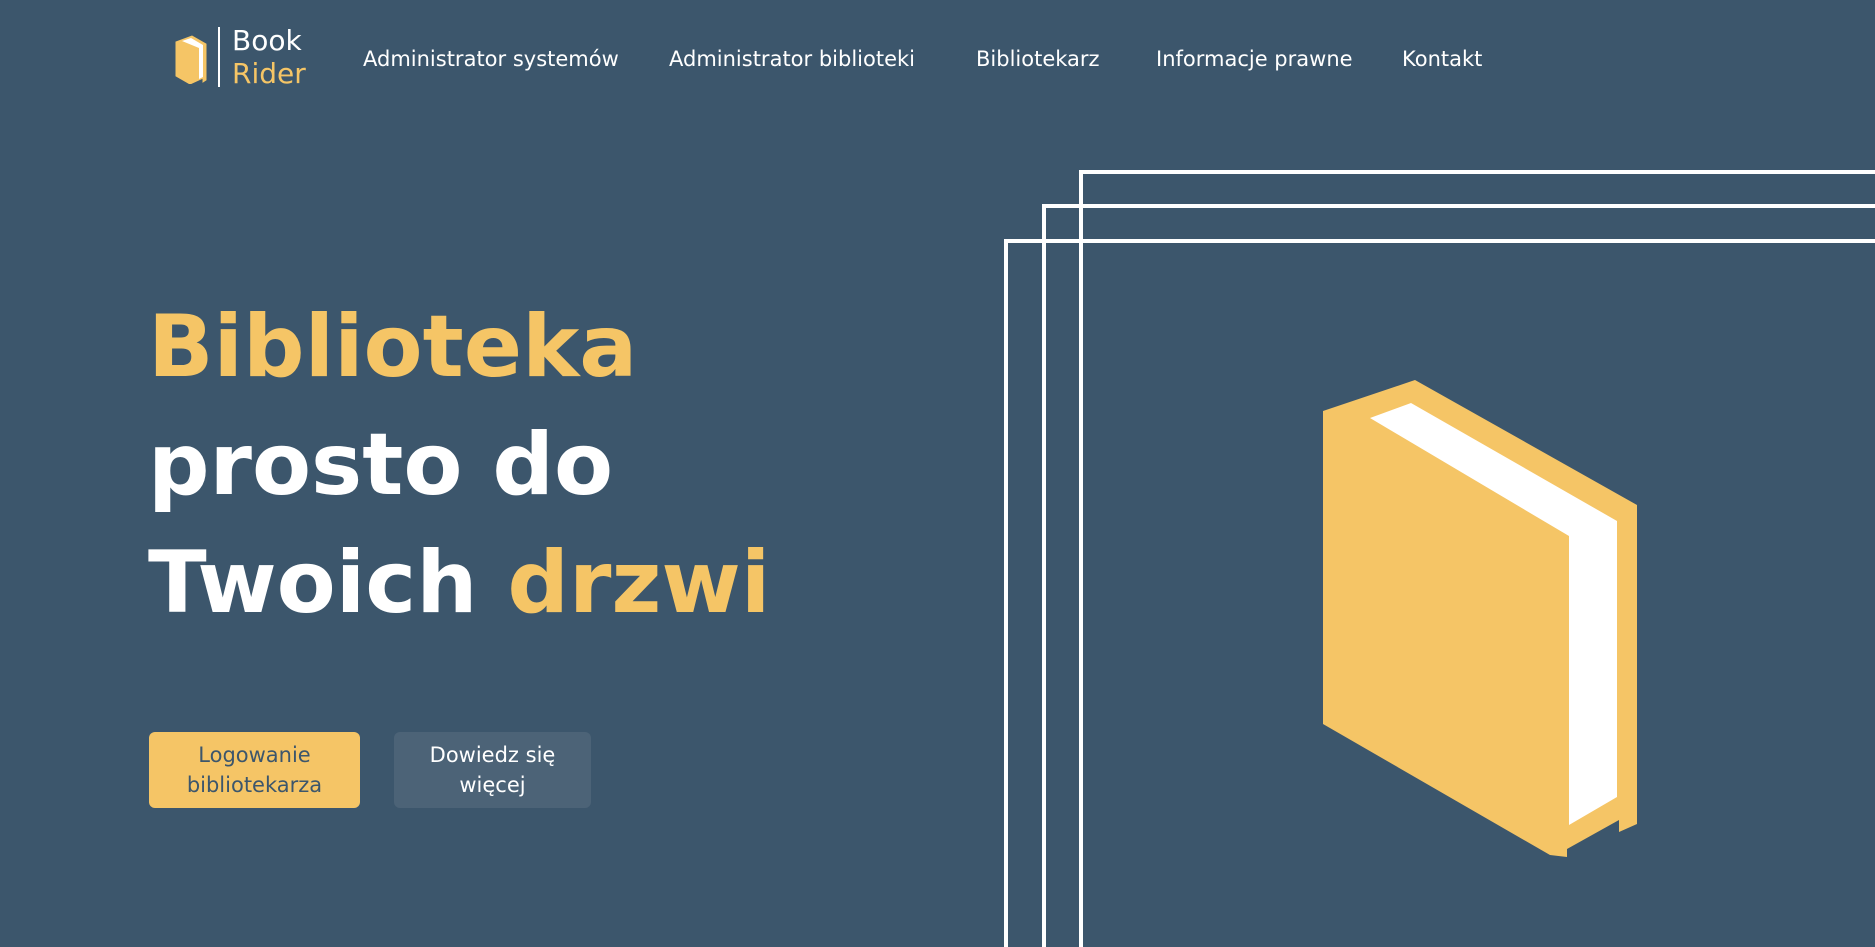 The height and width of the screenshot is (947, 1875). I want to click on hero-title: Biblioteka prosto do Twoich drzwi, so click(459, 465).